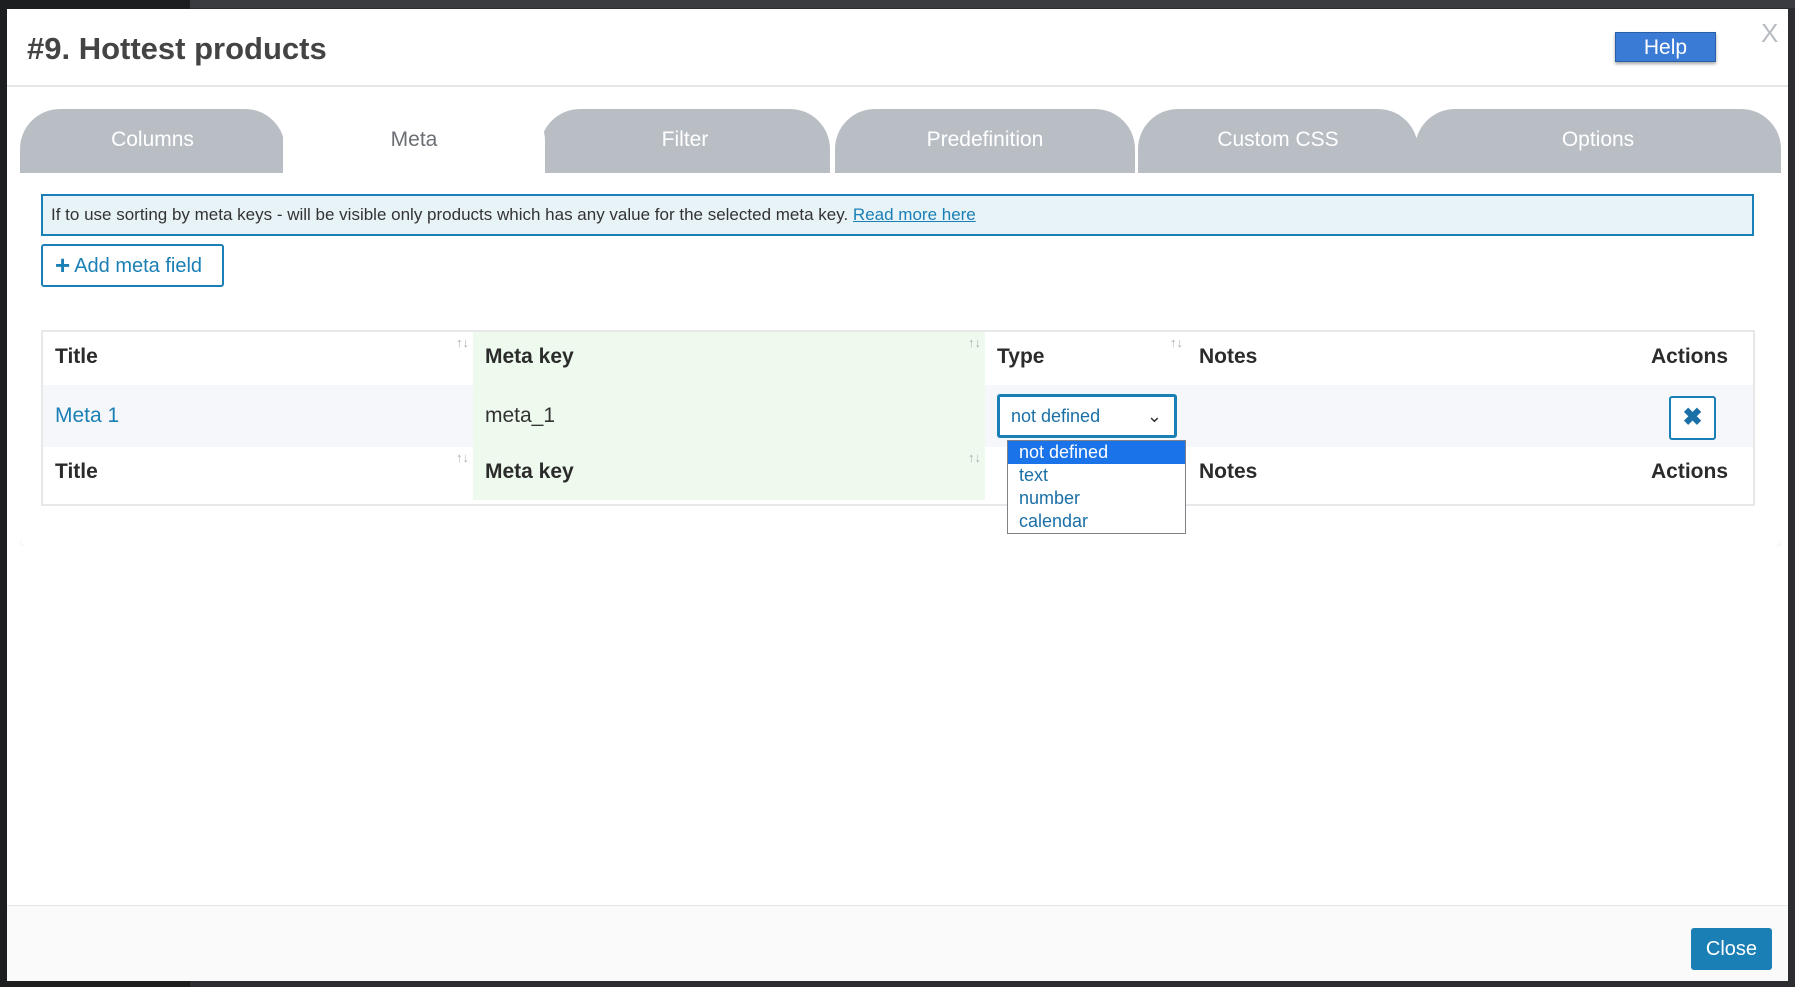 The width and height of the screenshot is (1795, 987). What do you see at coordinates (1021, 356) in the screenshot?
I see `header-label: Type` at bounding box center [1021, 356].